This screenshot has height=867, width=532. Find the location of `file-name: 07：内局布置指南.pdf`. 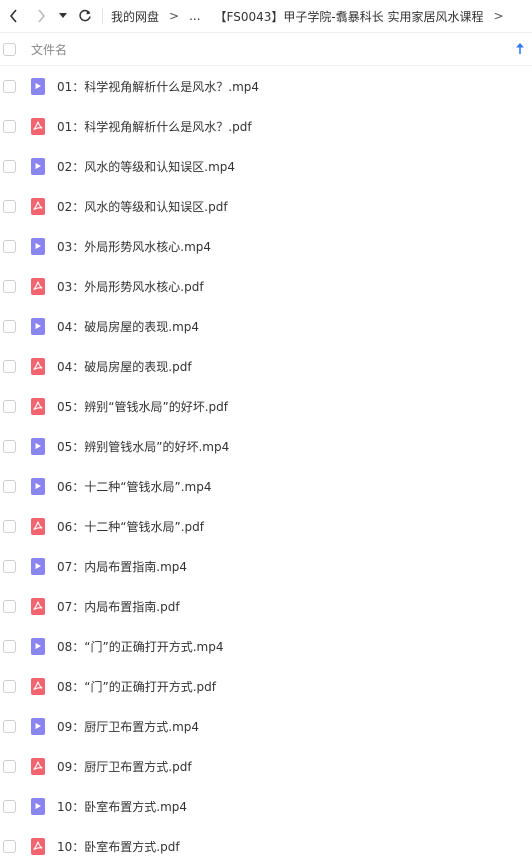

file-name: 07：内局布置指南.pdf is located at coordinates (118, 606).